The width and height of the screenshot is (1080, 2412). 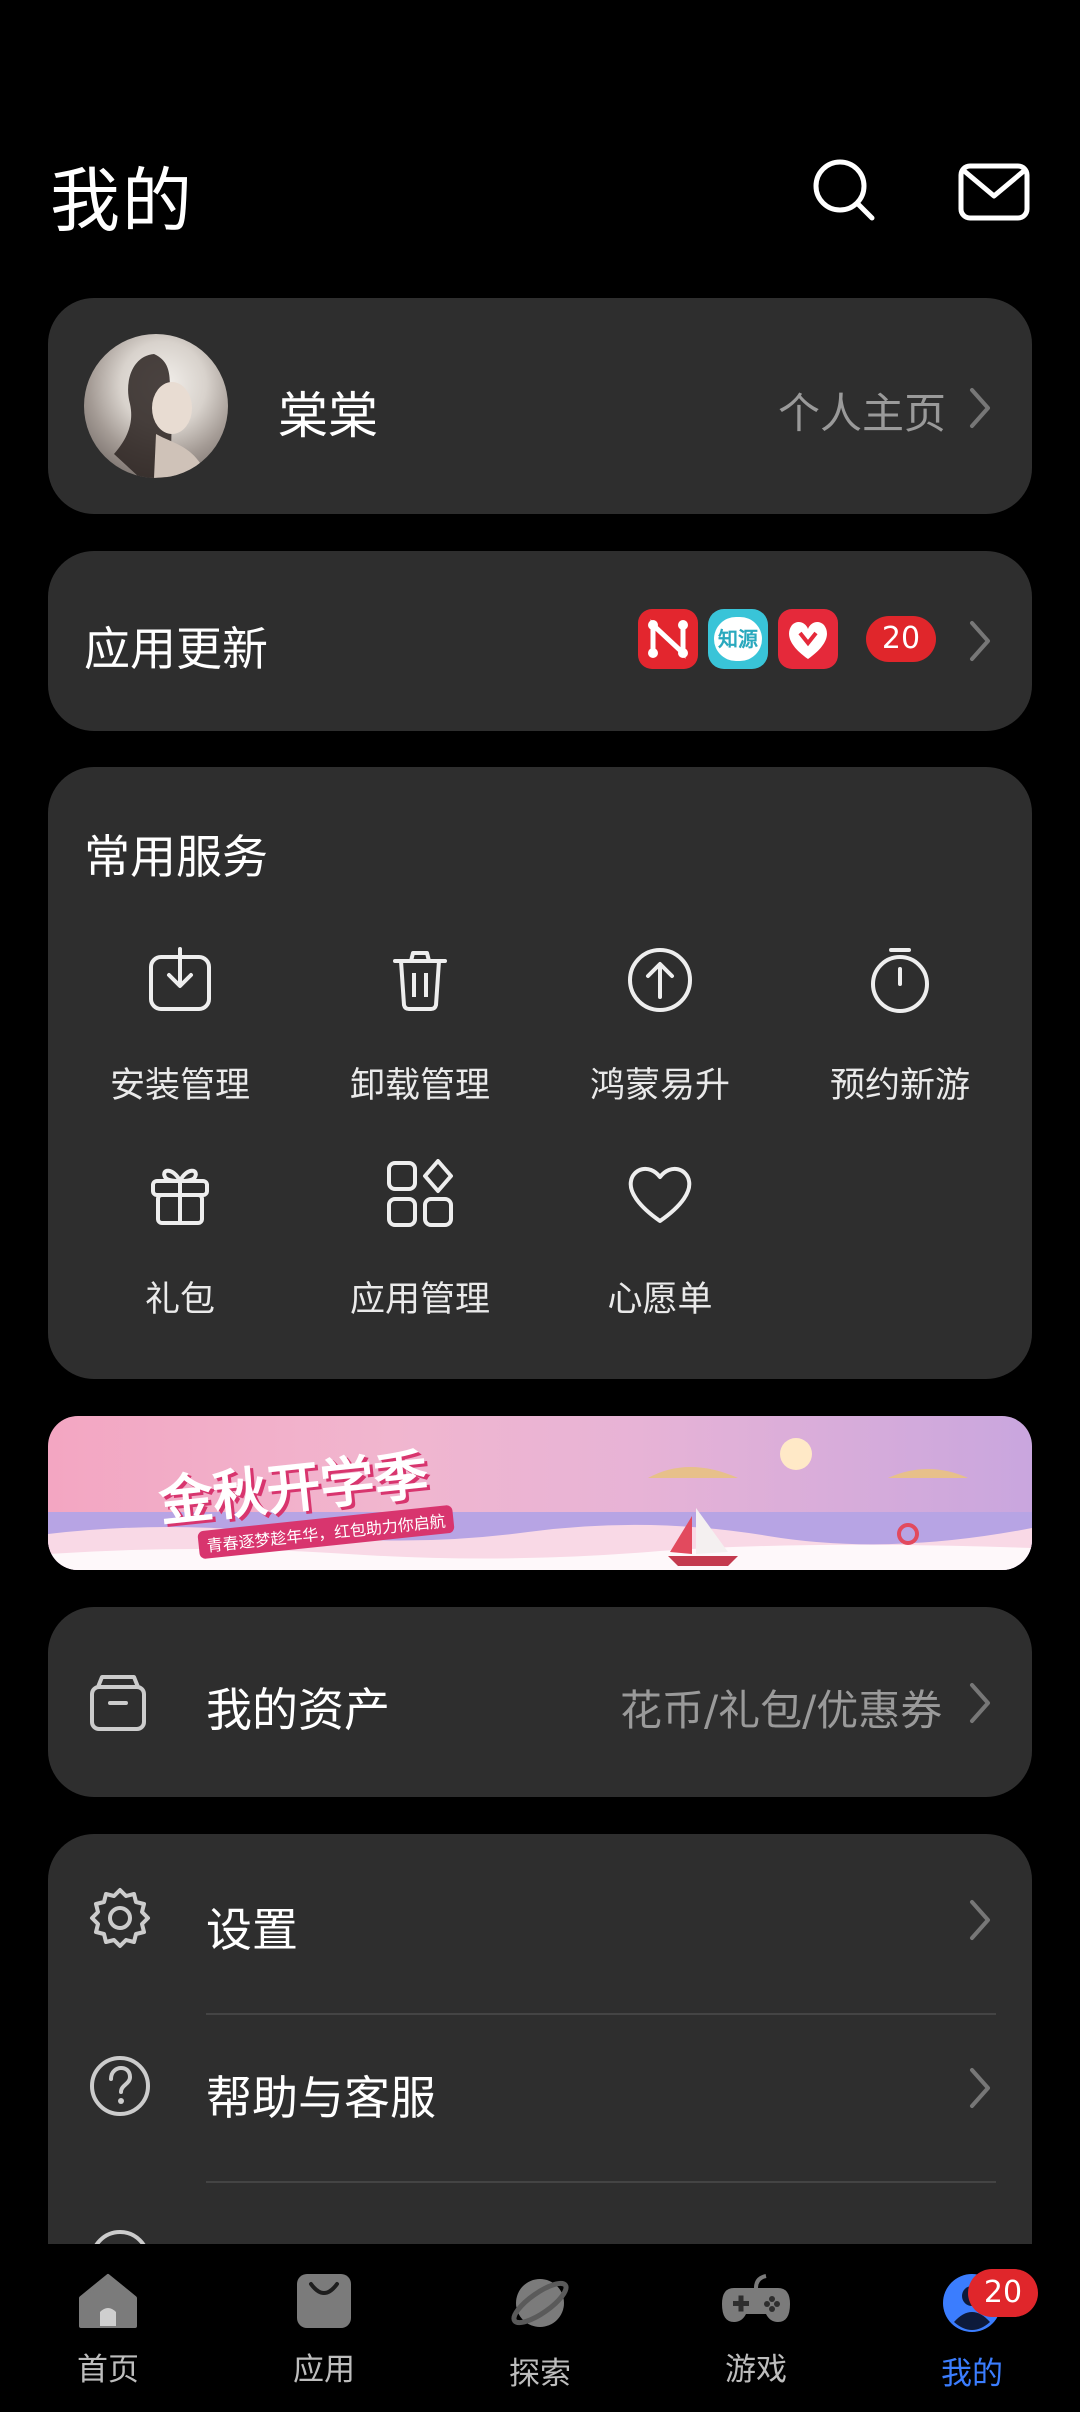 What do you see at coordinates (901, 639) in the screenshot?
I see `update-count-badge: 20` at bounding box center [901, 639].